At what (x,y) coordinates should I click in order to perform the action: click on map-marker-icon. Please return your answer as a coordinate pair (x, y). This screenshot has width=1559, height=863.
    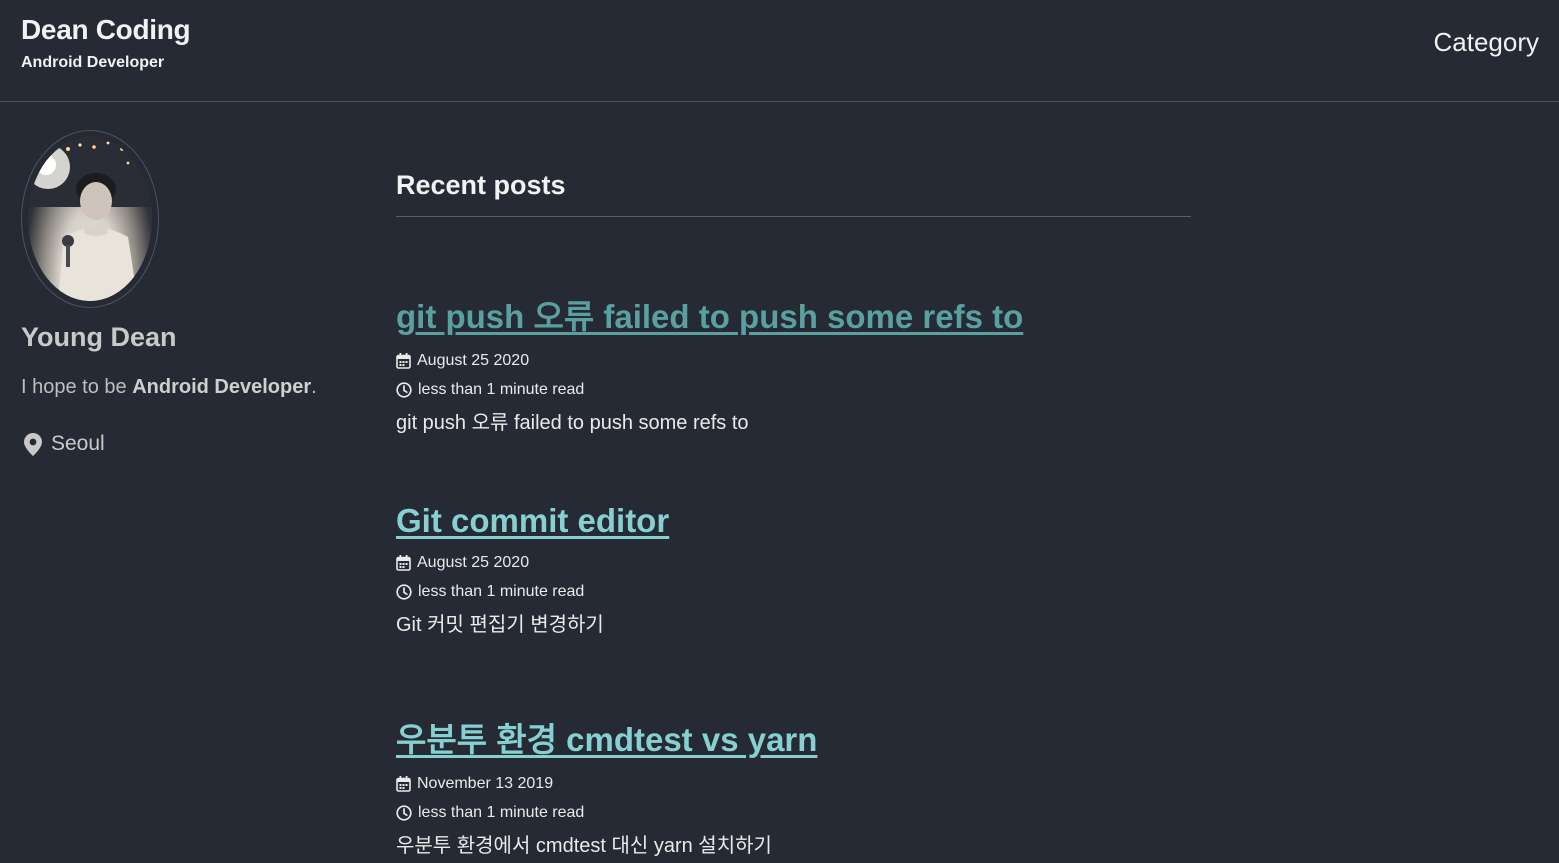
    Looking at the image, I should click on (33, 444).